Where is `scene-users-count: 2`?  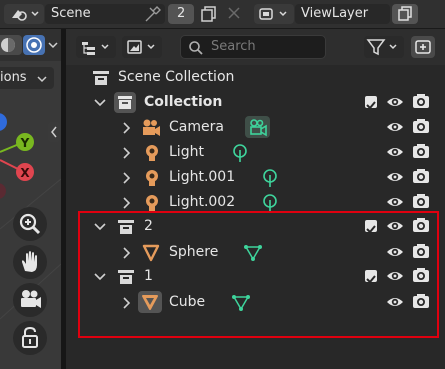 scene-users-count: 2 is located at coordinates (181, 14).